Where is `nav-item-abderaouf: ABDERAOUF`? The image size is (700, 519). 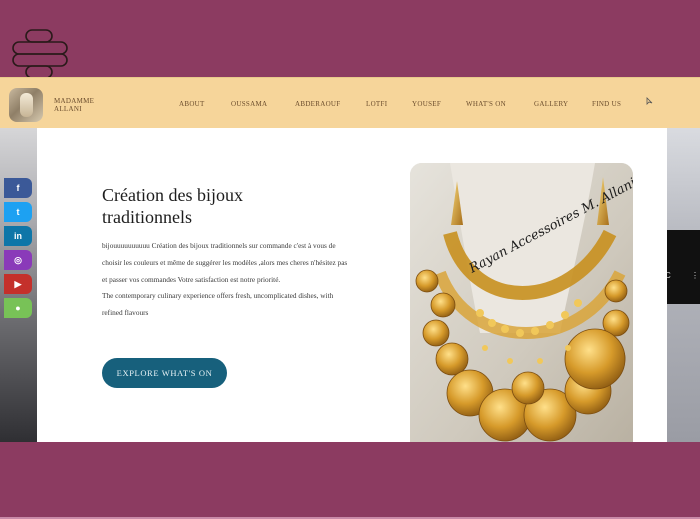
nav-item-abderaouf: ABDERAOUF is located at coordinates (317, 104).